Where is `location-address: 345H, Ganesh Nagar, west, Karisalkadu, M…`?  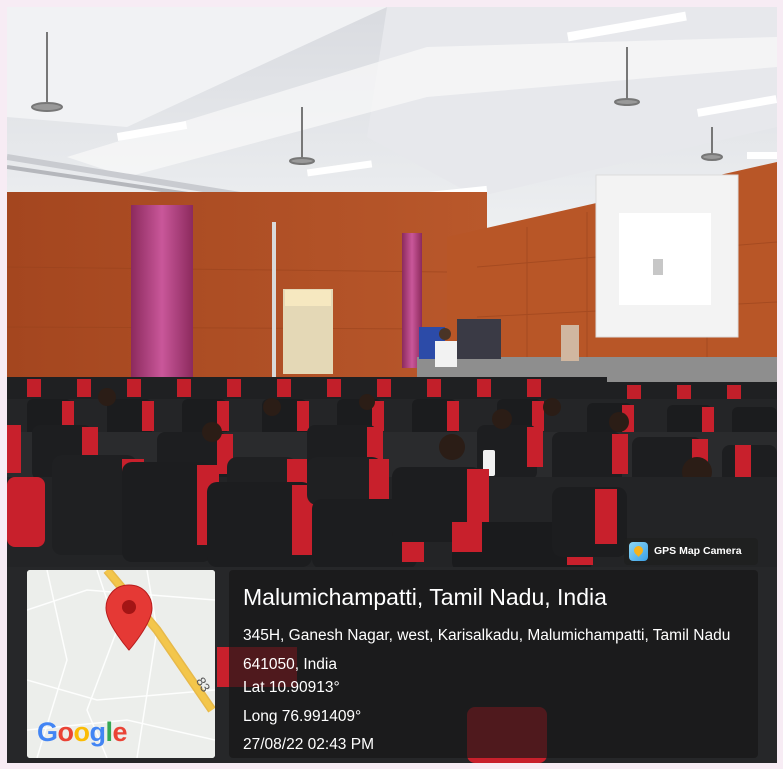
location-address: 345H, Ganesh Nagar, west, Karisalkadu, M… is located at coordinates (487, 650).